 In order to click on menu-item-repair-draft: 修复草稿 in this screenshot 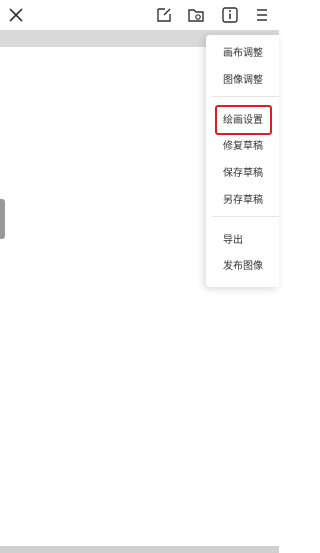, I will do `click(242, 147)`.